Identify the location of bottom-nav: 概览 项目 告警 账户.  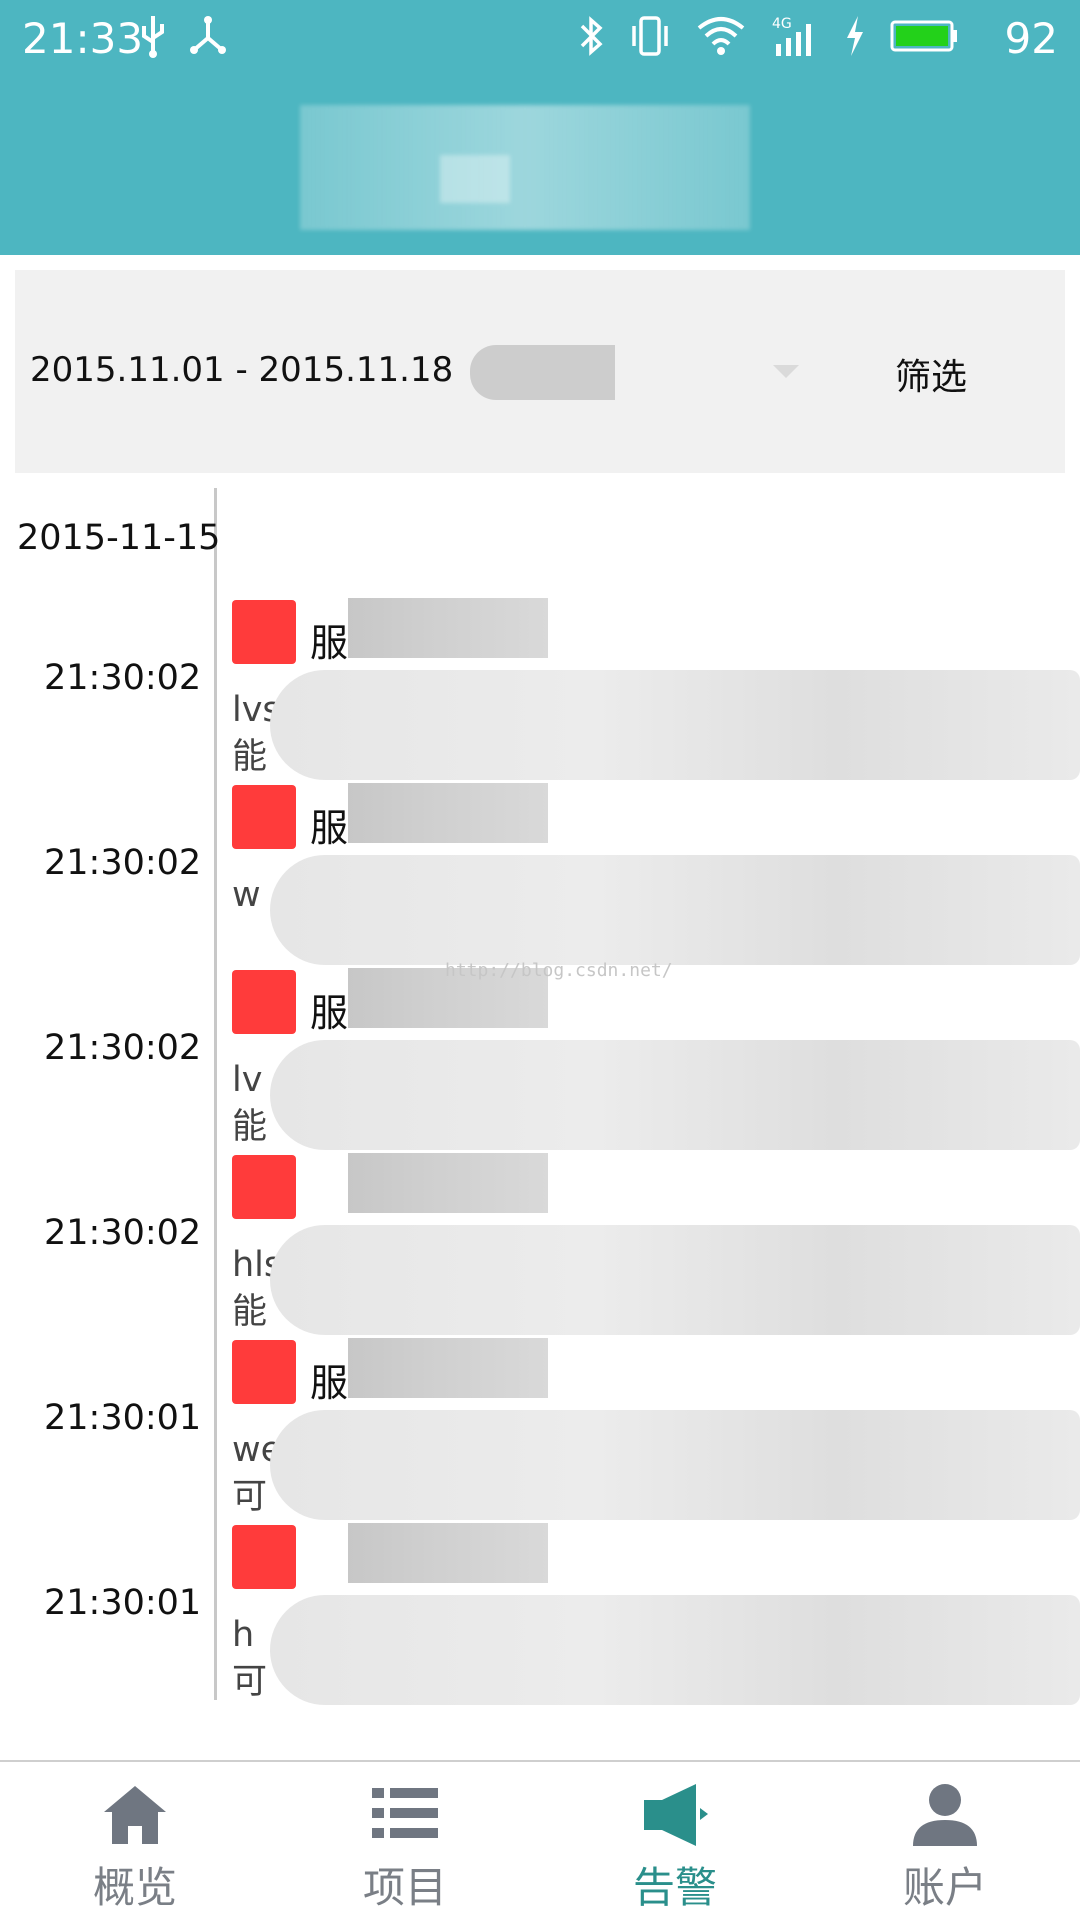
(540, 1841).